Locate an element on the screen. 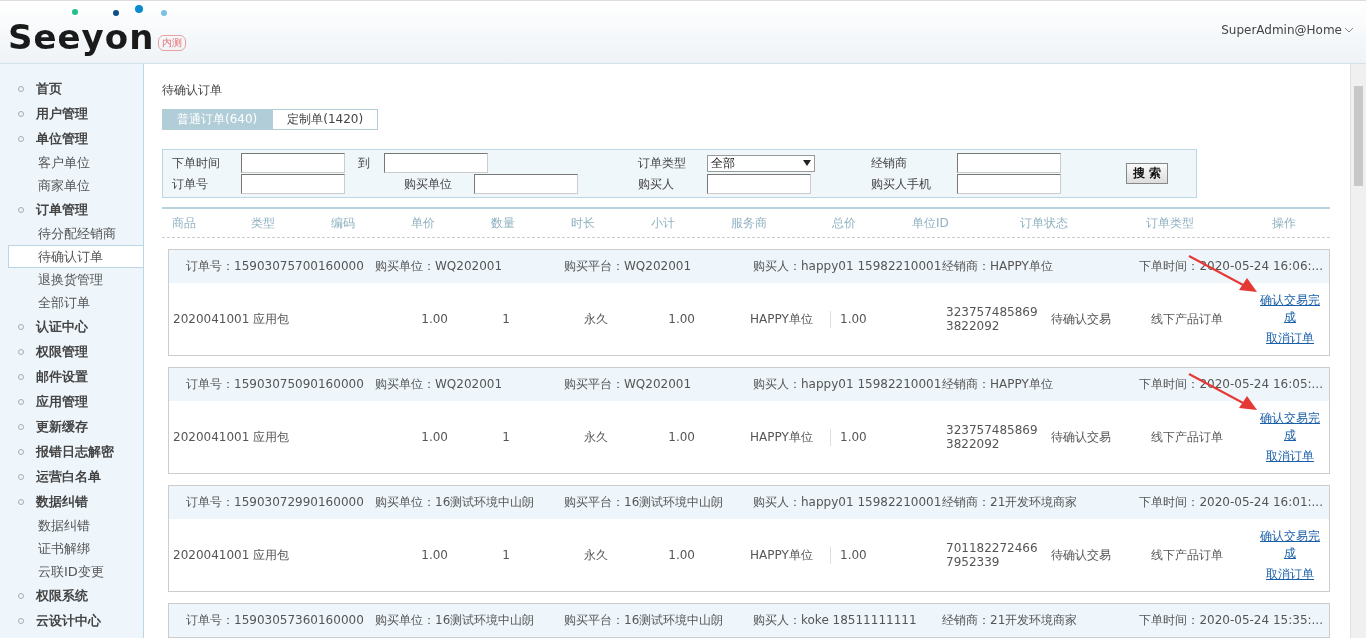  nav-item: 运营白名单 is located at coordinates (71, 476).